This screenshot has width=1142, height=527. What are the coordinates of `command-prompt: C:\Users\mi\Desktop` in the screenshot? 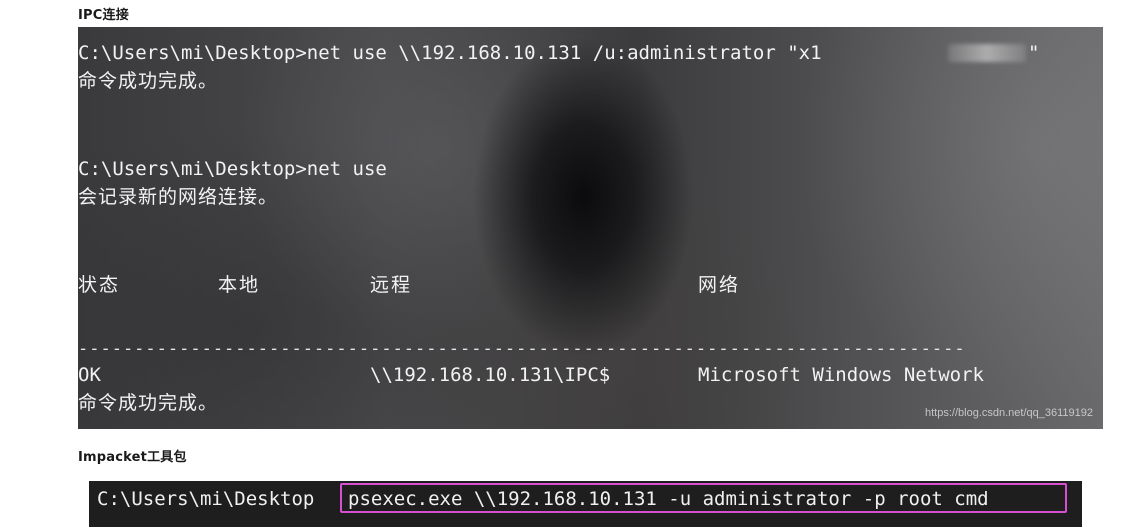 It's located at (206, 499).